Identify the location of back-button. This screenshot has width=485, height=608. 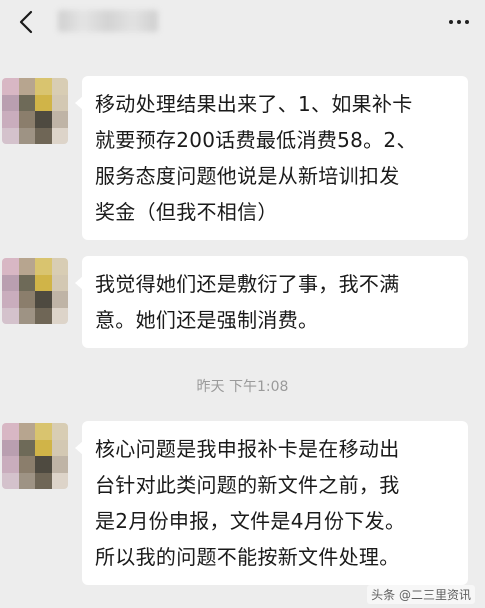
(26, 22).